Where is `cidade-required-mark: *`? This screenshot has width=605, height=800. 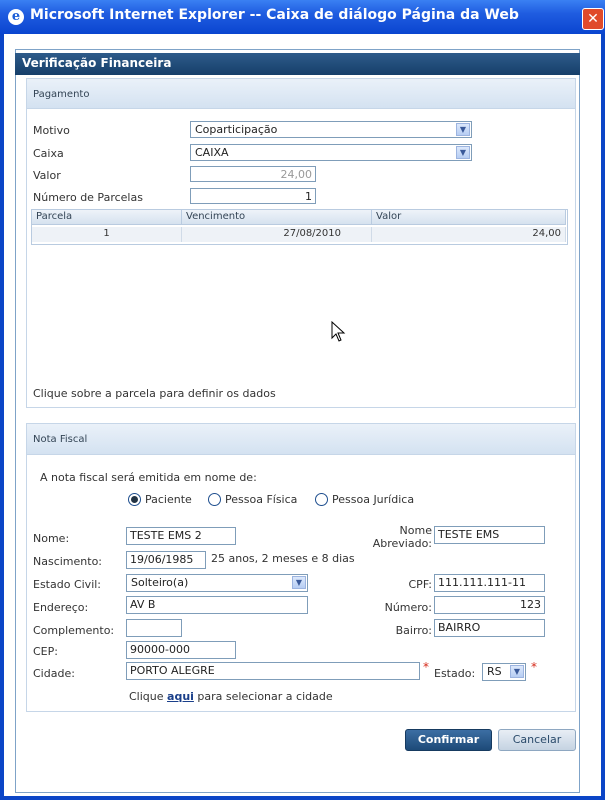
cidade-required-mark: * is located at coordinates (426, 667).